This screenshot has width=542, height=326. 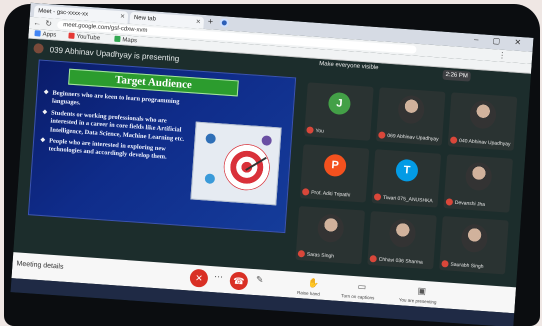 I want to click on participant-tile: 040 Abhinav Upadhyay, so click(x=482, y=121).